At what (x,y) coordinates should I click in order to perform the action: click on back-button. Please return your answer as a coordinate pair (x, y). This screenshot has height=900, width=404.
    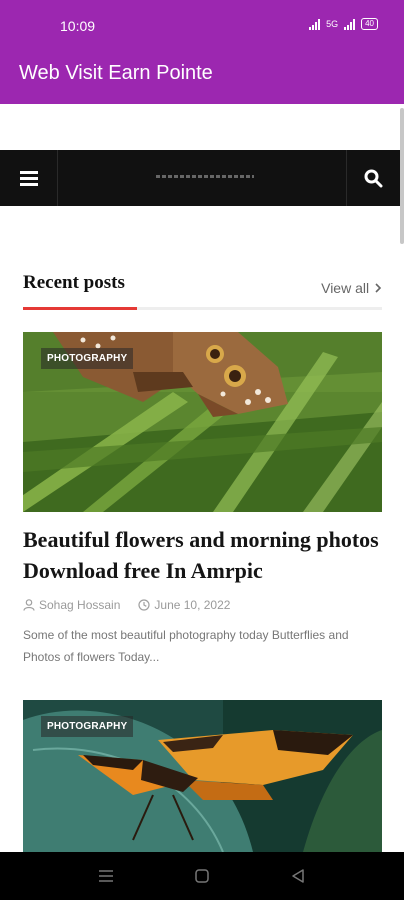
    Looking at the image, I should click on (298, 876).